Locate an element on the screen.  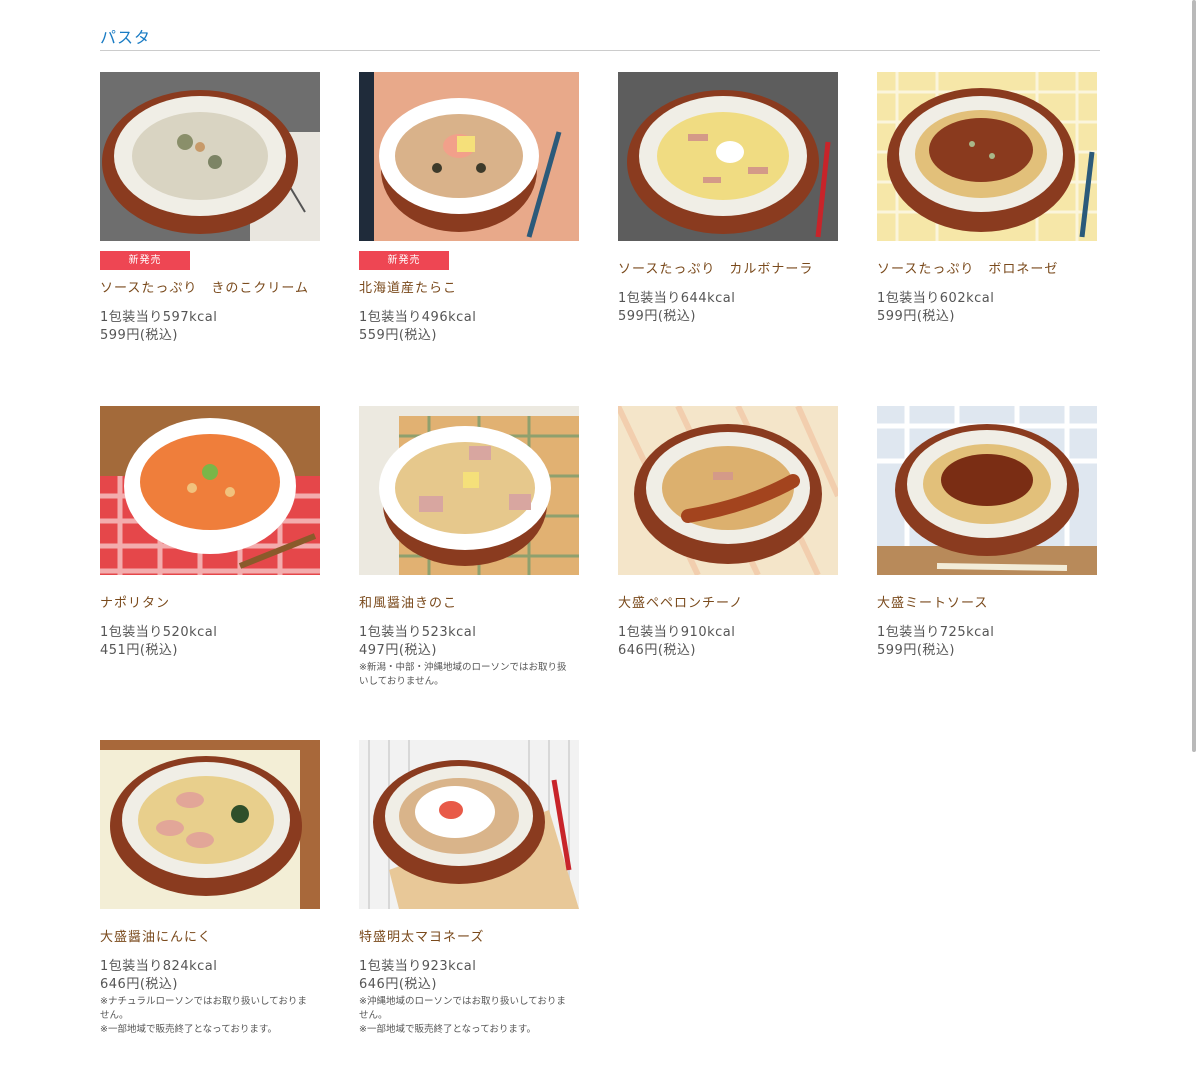
product-kcal: 1包装当り602kcal is located at coordinates (936, 298).